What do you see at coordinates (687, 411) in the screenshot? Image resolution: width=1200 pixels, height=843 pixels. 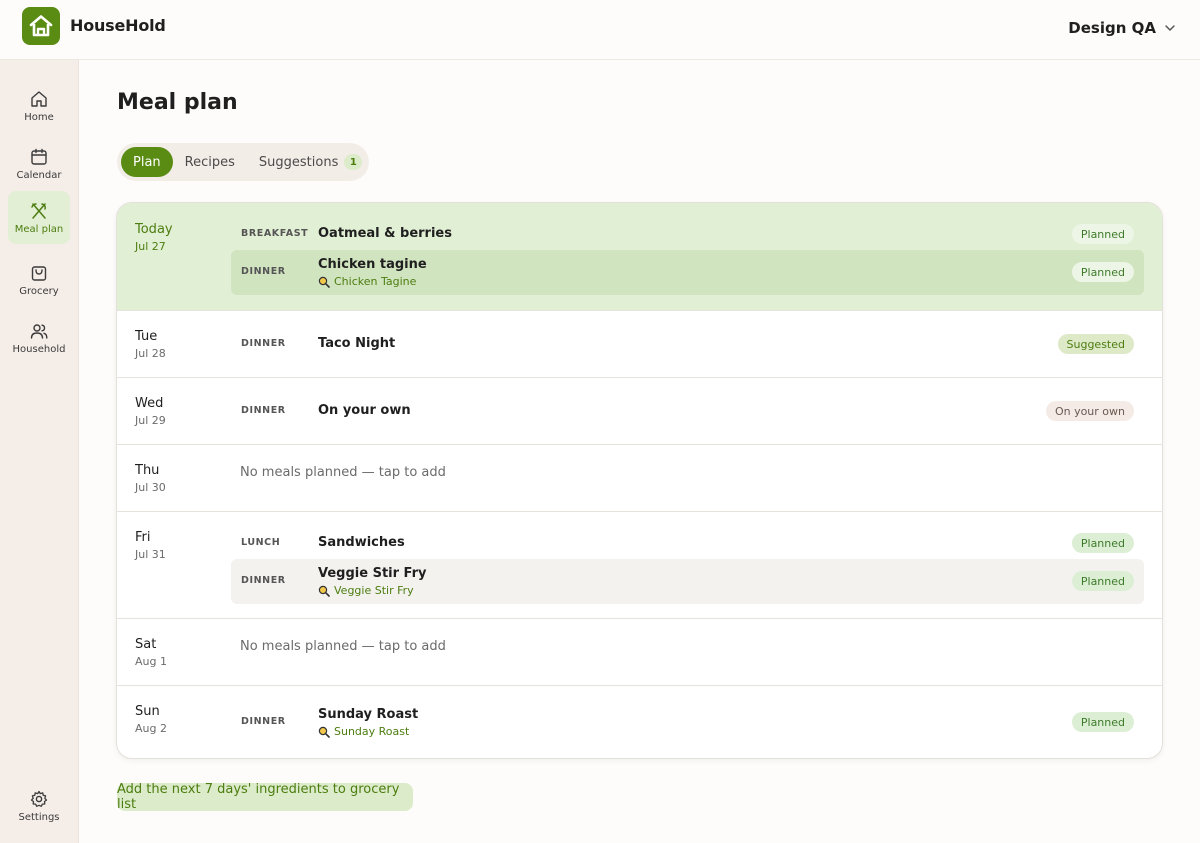 I see `meal-entry: DINNER On your own On your own` at bounding box center [687, 411].